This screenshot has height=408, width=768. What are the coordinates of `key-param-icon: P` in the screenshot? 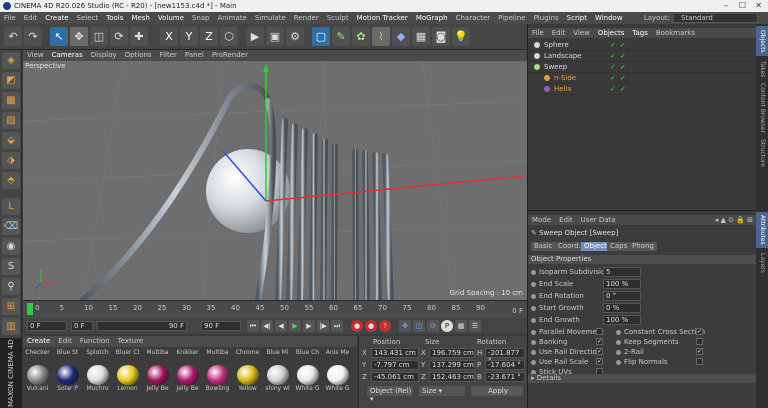 It's located at (447, 326).